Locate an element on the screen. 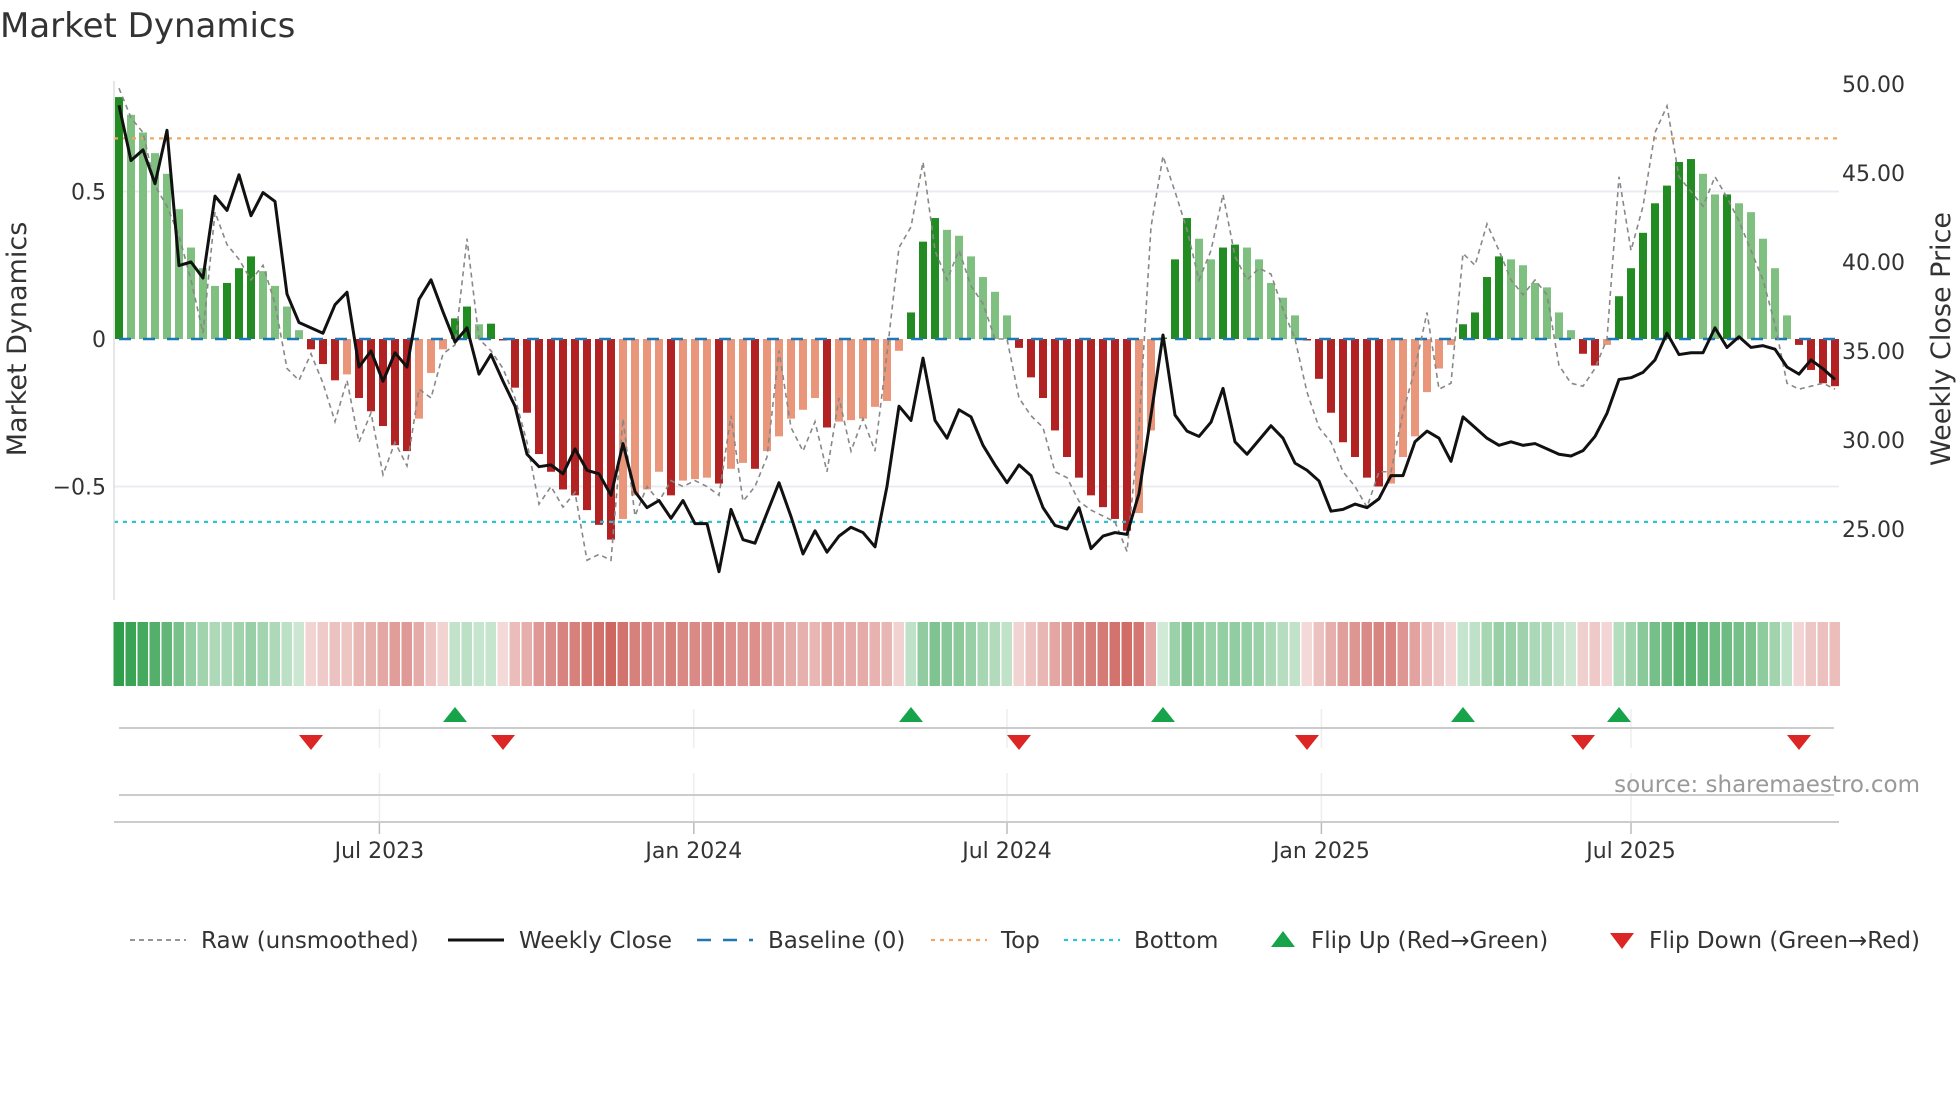 This screenshot has height=1102, width=1960. y2-tick-label: 25.00 is located at coordinates (1873, 530).